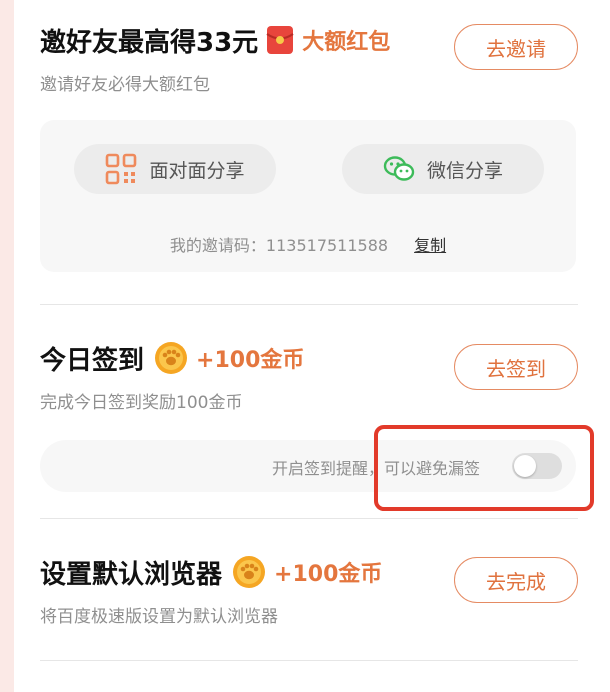  Describe the element at coordinates (197, 170) in the screenshot. I see `face-to-face-share-label: 面对面分享` at that location.